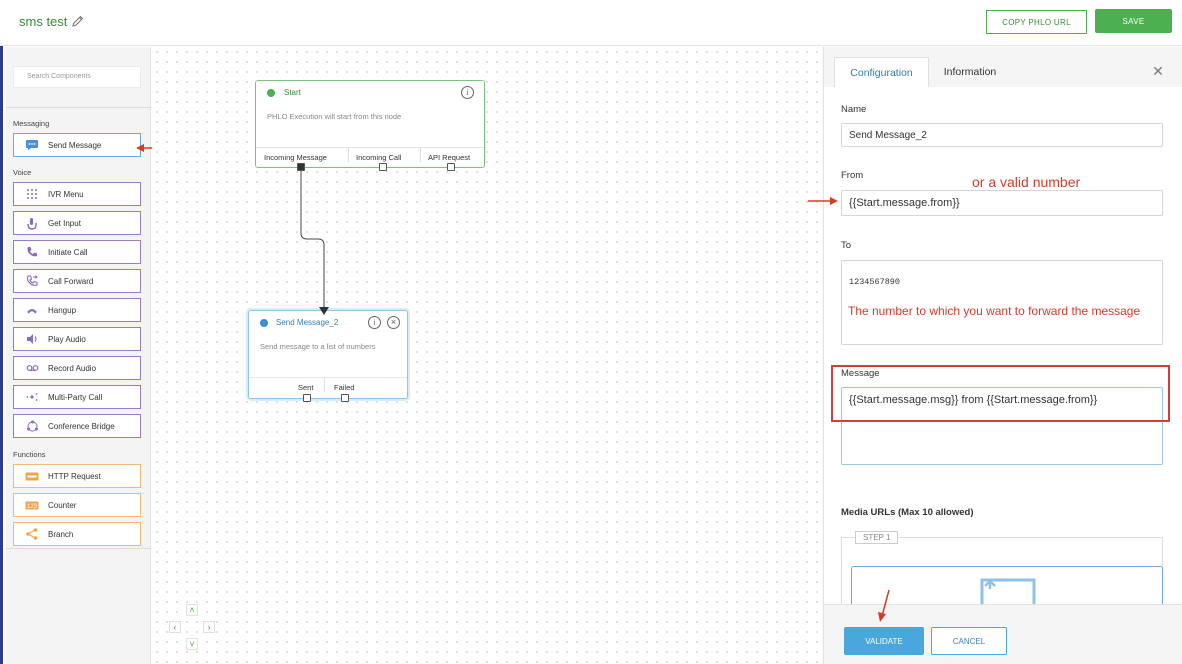 The height and width of the screenshot is (664, 1182). I want to click on component-label: Branch, so click(61, 534).